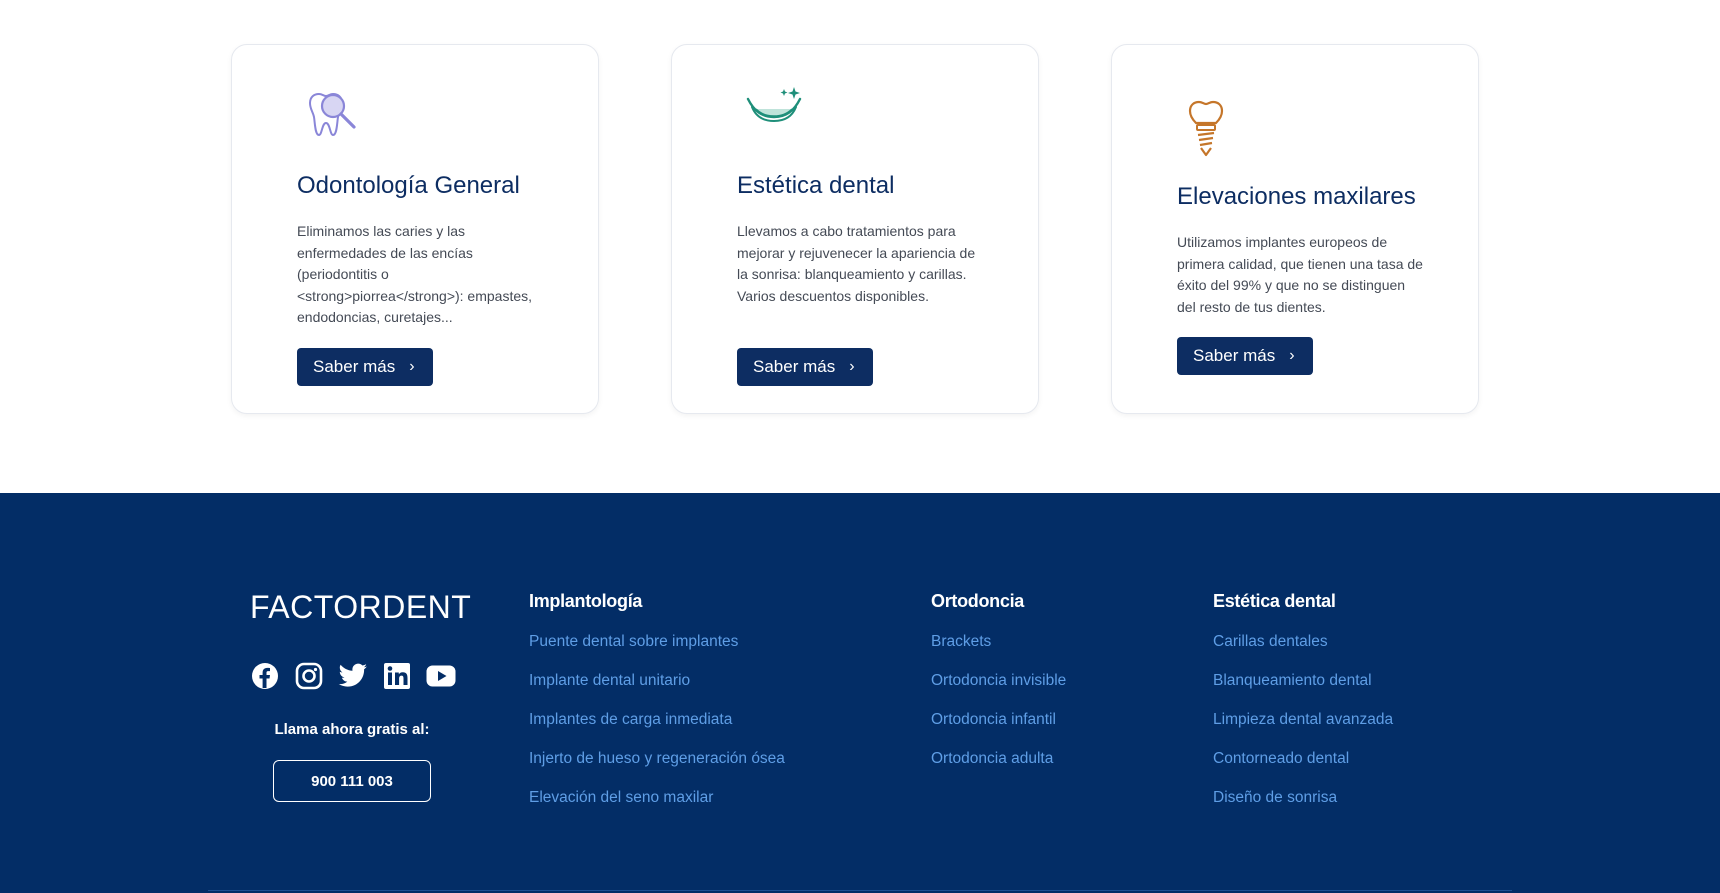 This screenshot has width=1720, height=893. What do you see at coordinates (998, 647) in the screenshot?
I see `footer-link: Brackets` at bounding box center [998, 647].